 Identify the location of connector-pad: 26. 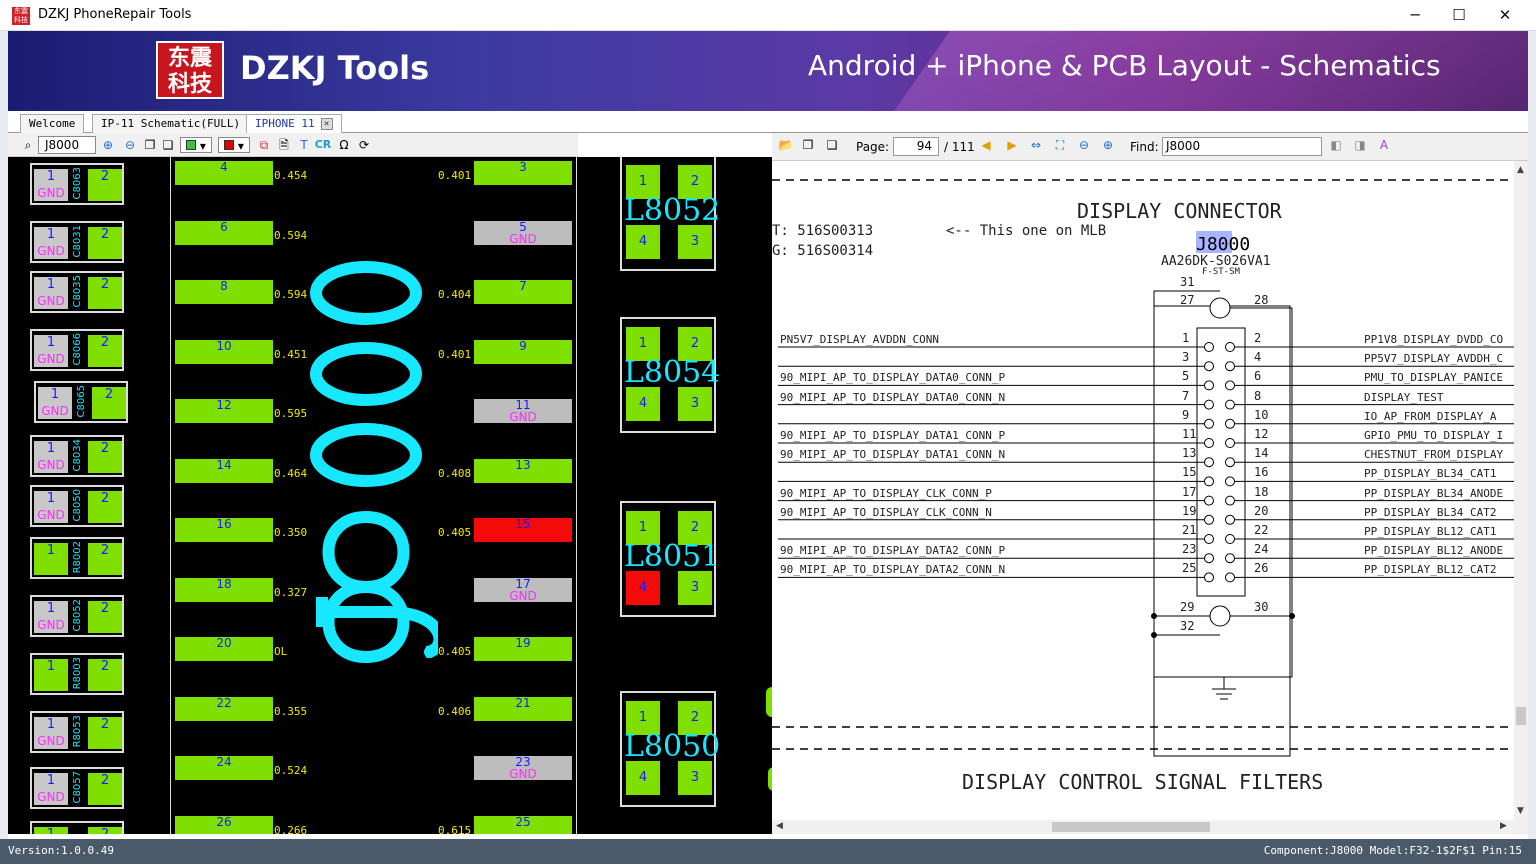
(224, 824).